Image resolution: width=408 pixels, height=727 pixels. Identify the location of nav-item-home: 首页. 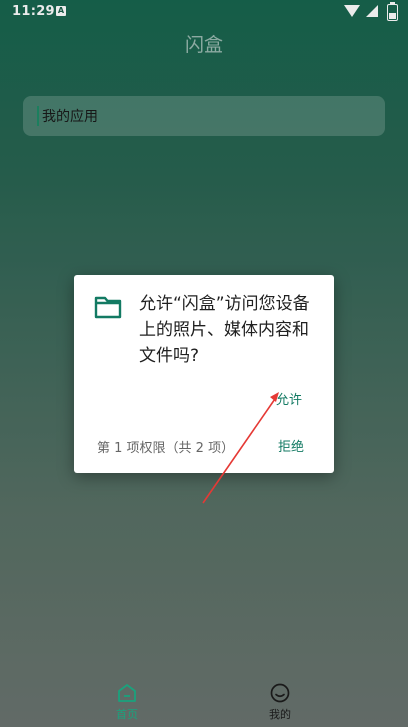
(127, 702).